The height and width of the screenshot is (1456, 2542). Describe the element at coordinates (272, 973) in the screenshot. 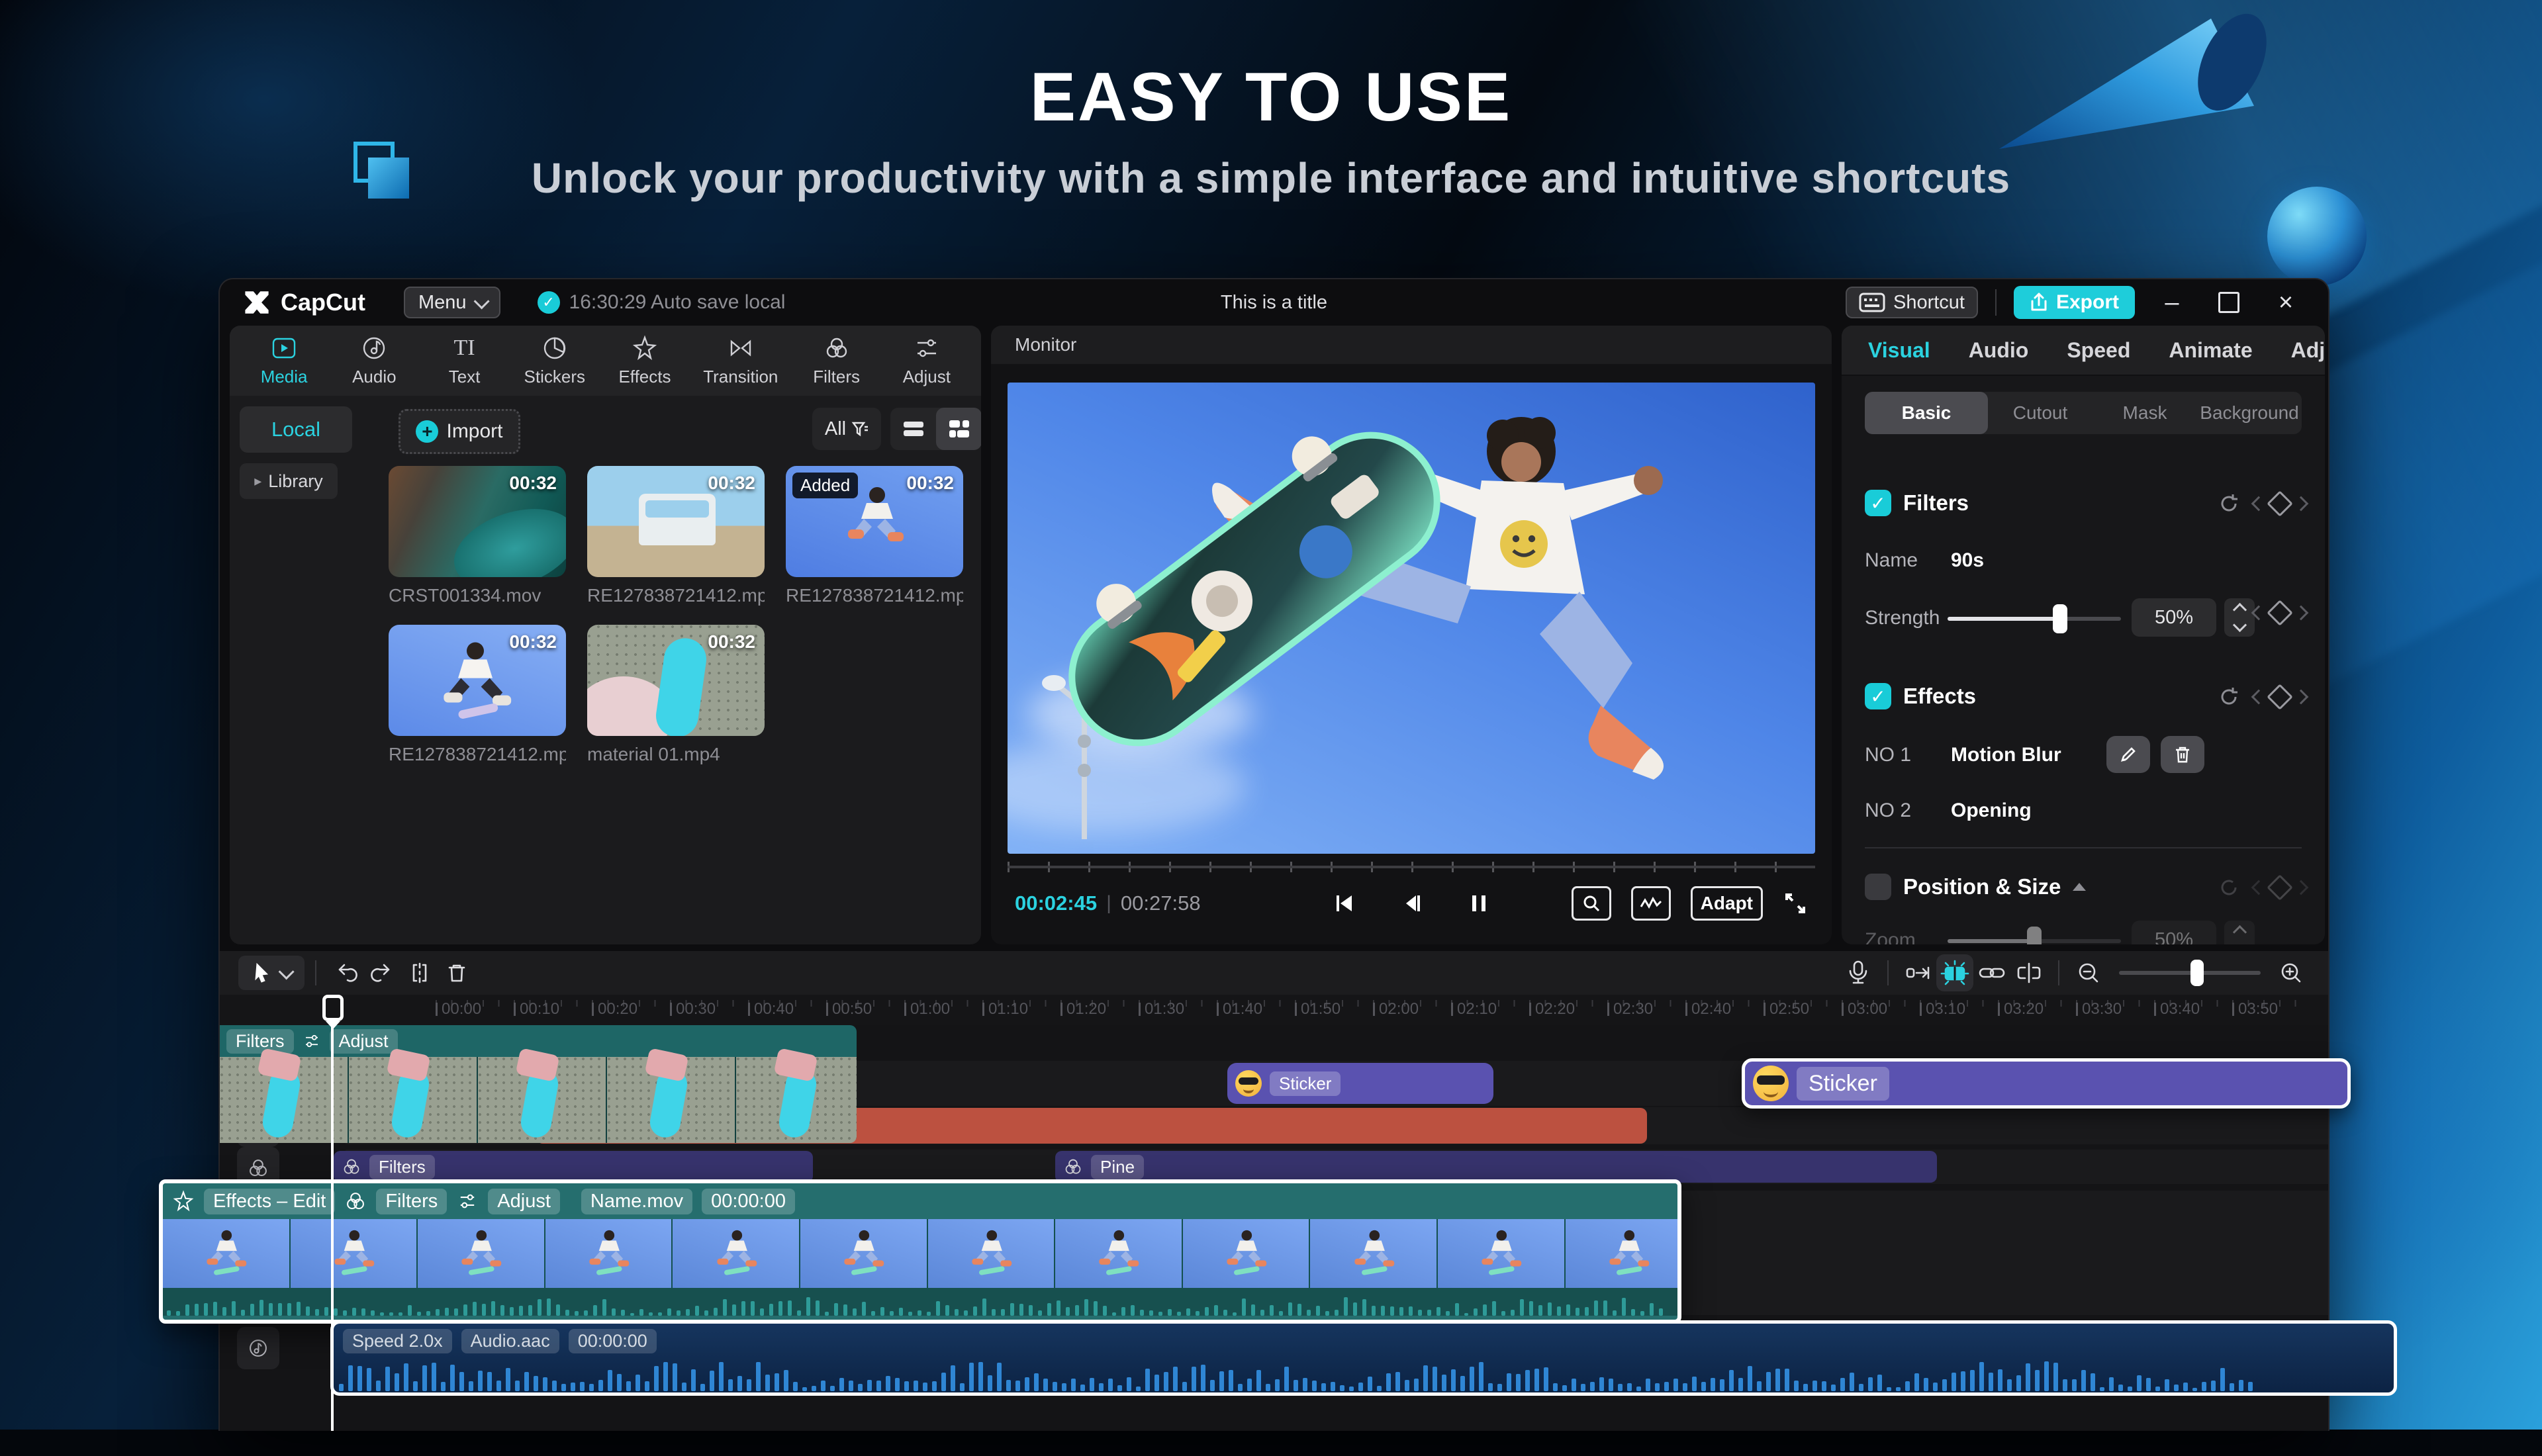

I see `select-tool-button` at that location.